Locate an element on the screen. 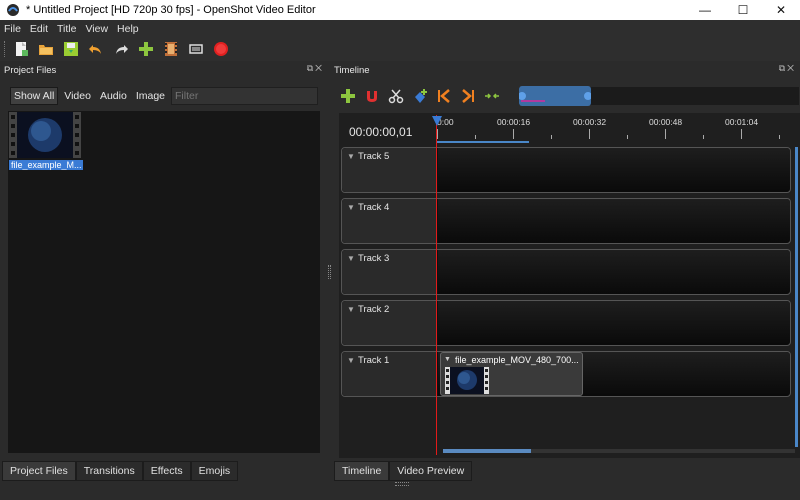 This screenshot has width=800, height=500. bottom-dock-grip is located at coordinates (402, 484).